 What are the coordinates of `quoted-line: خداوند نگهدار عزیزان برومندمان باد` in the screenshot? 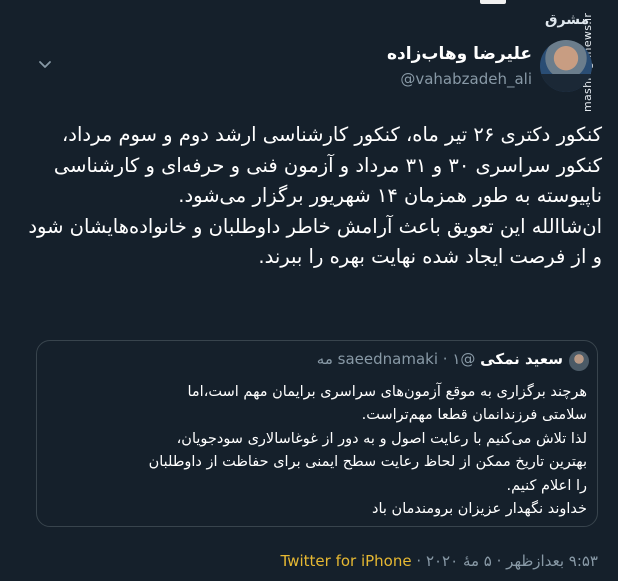 It's located at (479, 509).